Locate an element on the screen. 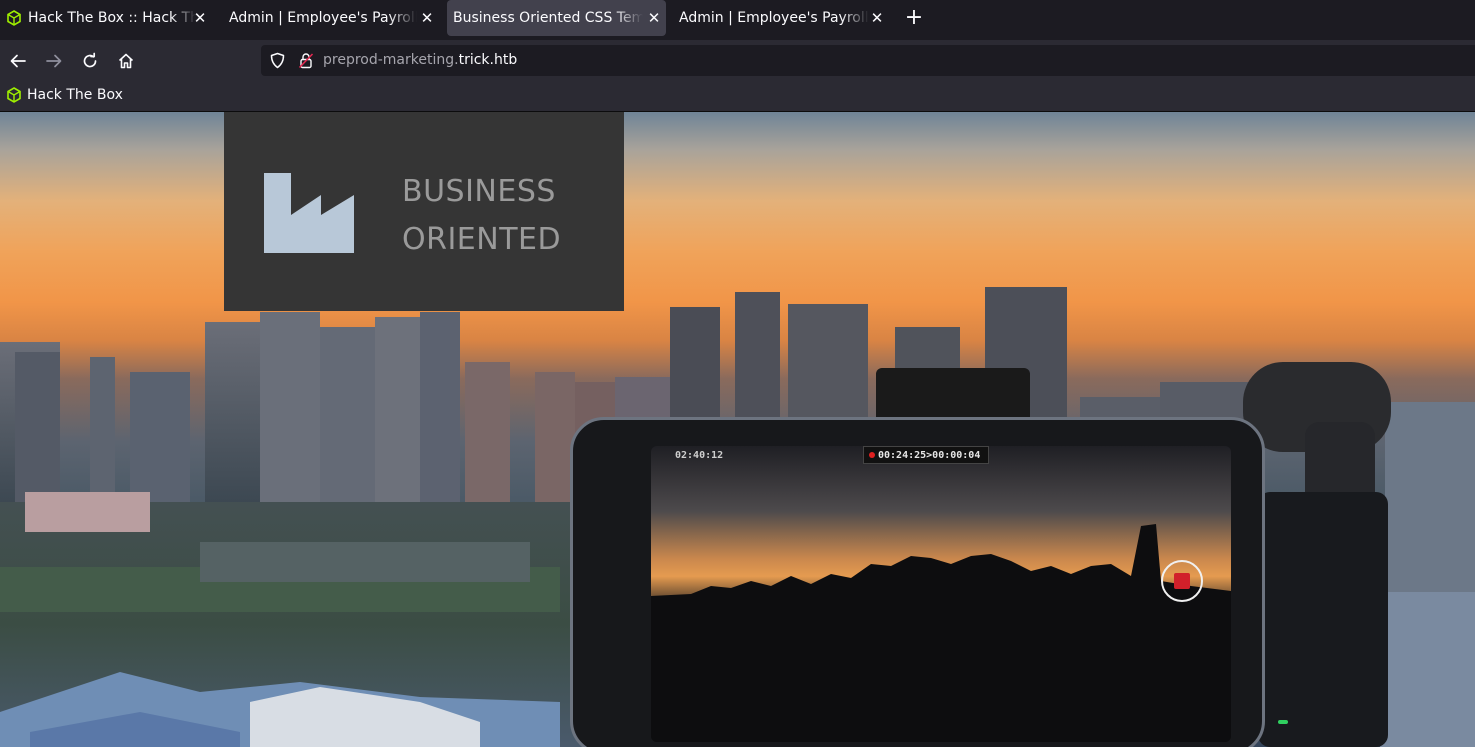 The width and height of the screenshot is (1475, 747). factory-icon is located at coordinates (309, 213).